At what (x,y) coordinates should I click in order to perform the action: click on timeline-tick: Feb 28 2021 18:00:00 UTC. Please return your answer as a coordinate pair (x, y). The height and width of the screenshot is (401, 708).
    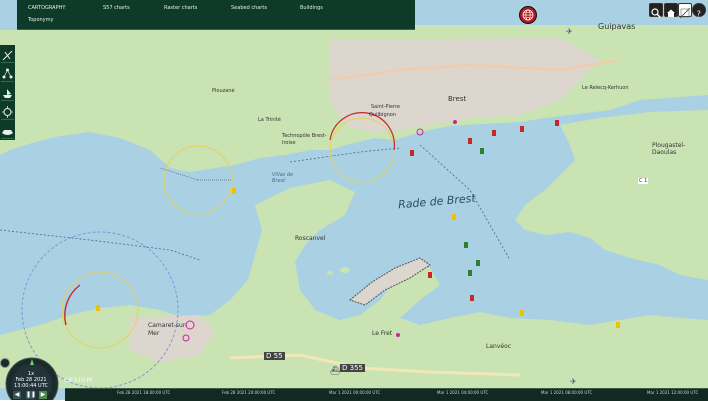
    Looking at the image, I should click on (144, 392).